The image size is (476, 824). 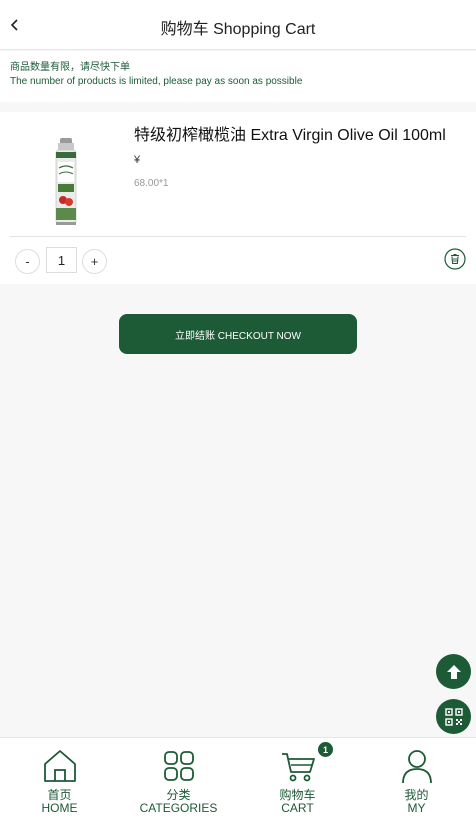 I want to click on home-icon, so click(x=59, y=766).